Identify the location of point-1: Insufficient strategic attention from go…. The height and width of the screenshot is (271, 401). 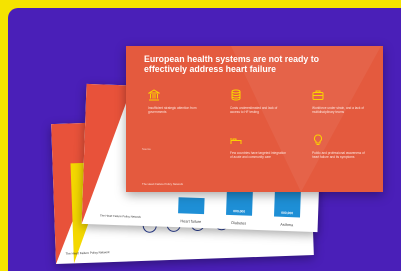
(177, 101).